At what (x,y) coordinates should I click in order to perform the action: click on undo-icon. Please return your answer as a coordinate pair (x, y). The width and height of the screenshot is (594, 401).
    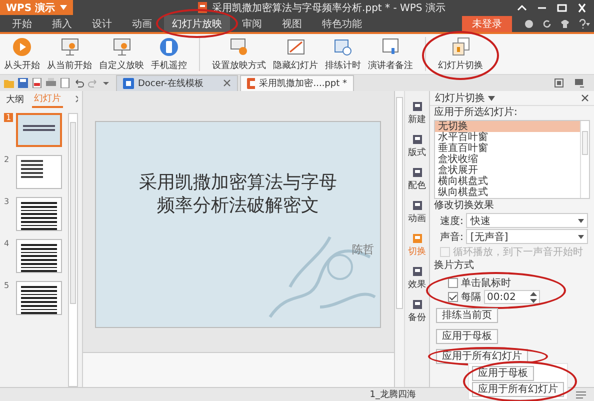
    Looking at the image, I should click on (79, 83).